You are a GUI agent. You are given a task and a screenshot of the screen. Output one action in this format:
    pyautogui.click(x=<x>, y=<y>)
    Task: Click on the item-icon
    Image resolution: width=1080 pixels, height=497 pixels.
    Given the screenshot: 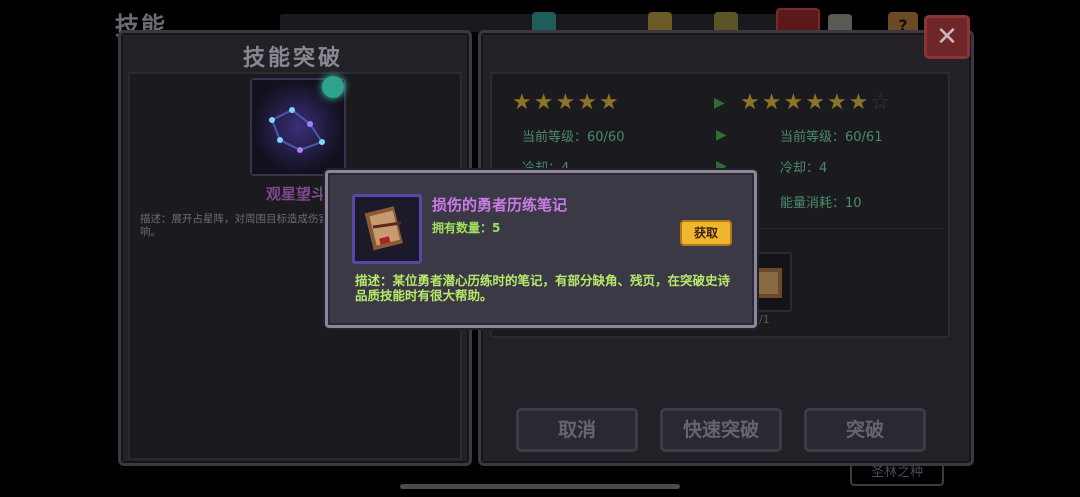 What is the action you would take?
    pyautogui.click(x=387, y=229)
    